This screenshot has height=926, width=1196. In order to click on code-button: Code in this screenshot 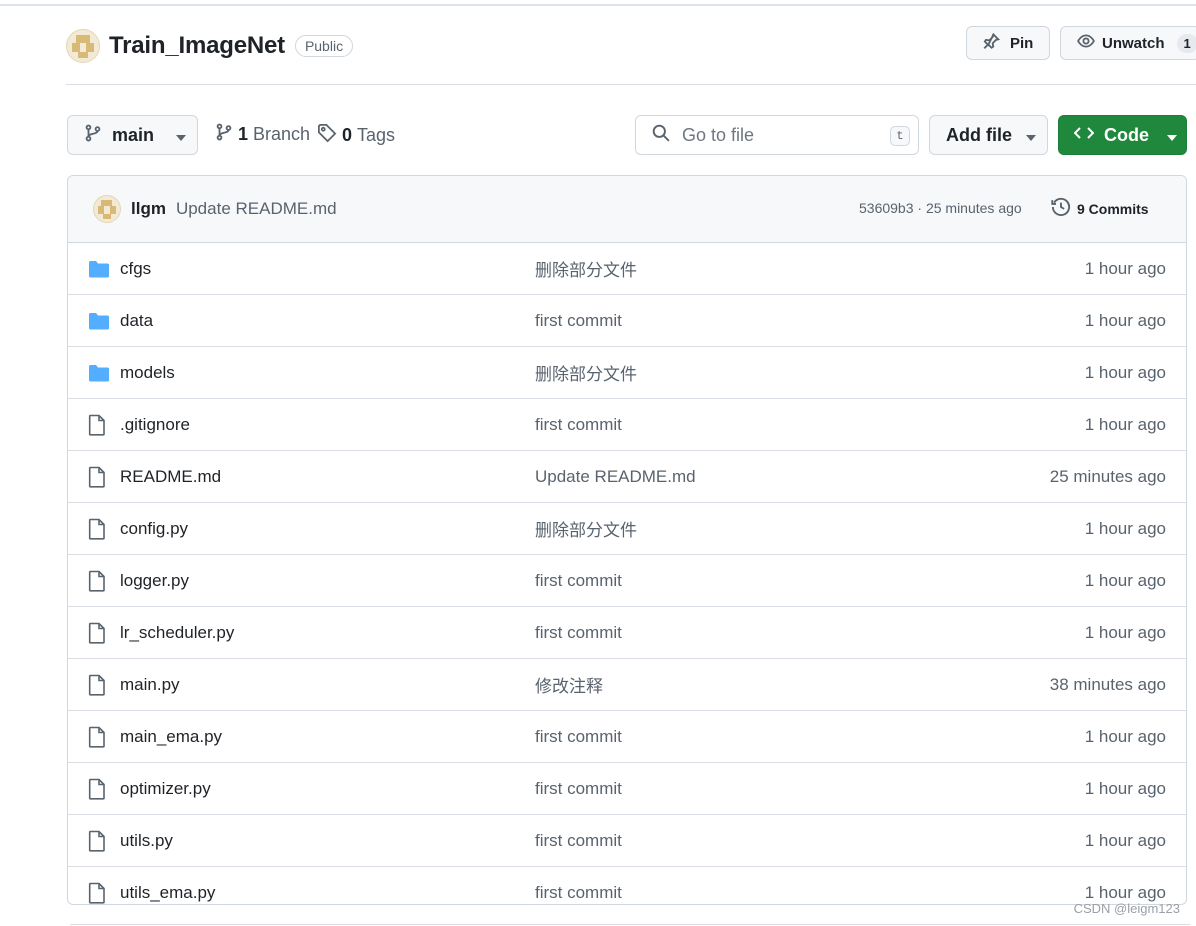, I will do `click(1122, 135)`.